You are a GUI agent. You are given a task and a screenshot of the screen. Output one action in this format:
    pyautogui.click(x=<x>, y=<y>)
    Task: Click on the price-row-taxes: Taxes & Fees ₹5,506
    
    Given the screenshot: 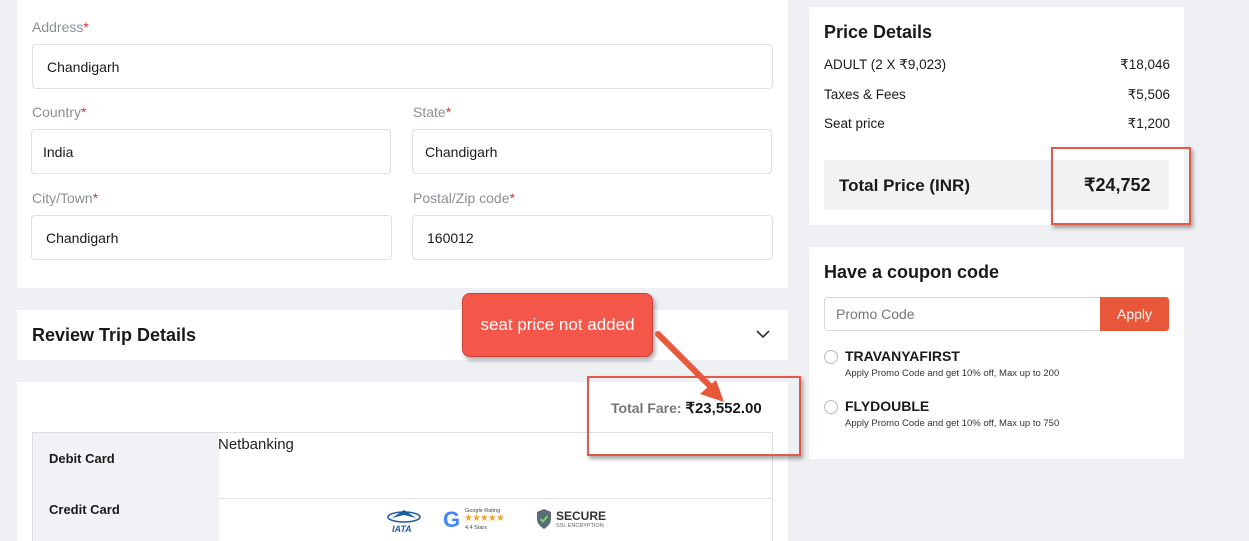 What is the action you would take?
    pyautogui.click(x=997, y=94)
    